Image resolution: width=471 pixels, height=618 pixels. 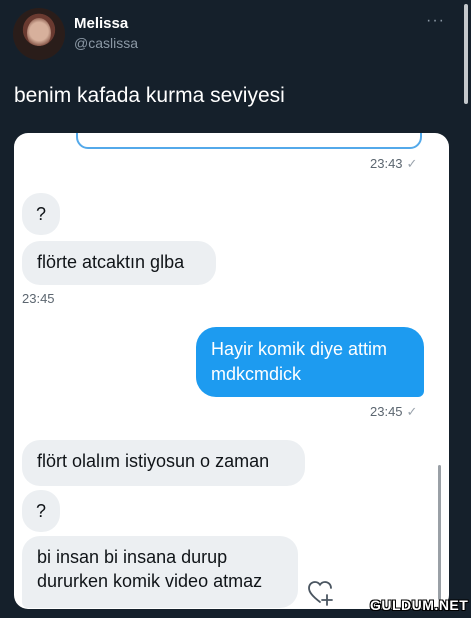 What do you see at coordinates (466, 54) in the screenshot?
I see `page-scrollbar` at bounding box center [466, 54].